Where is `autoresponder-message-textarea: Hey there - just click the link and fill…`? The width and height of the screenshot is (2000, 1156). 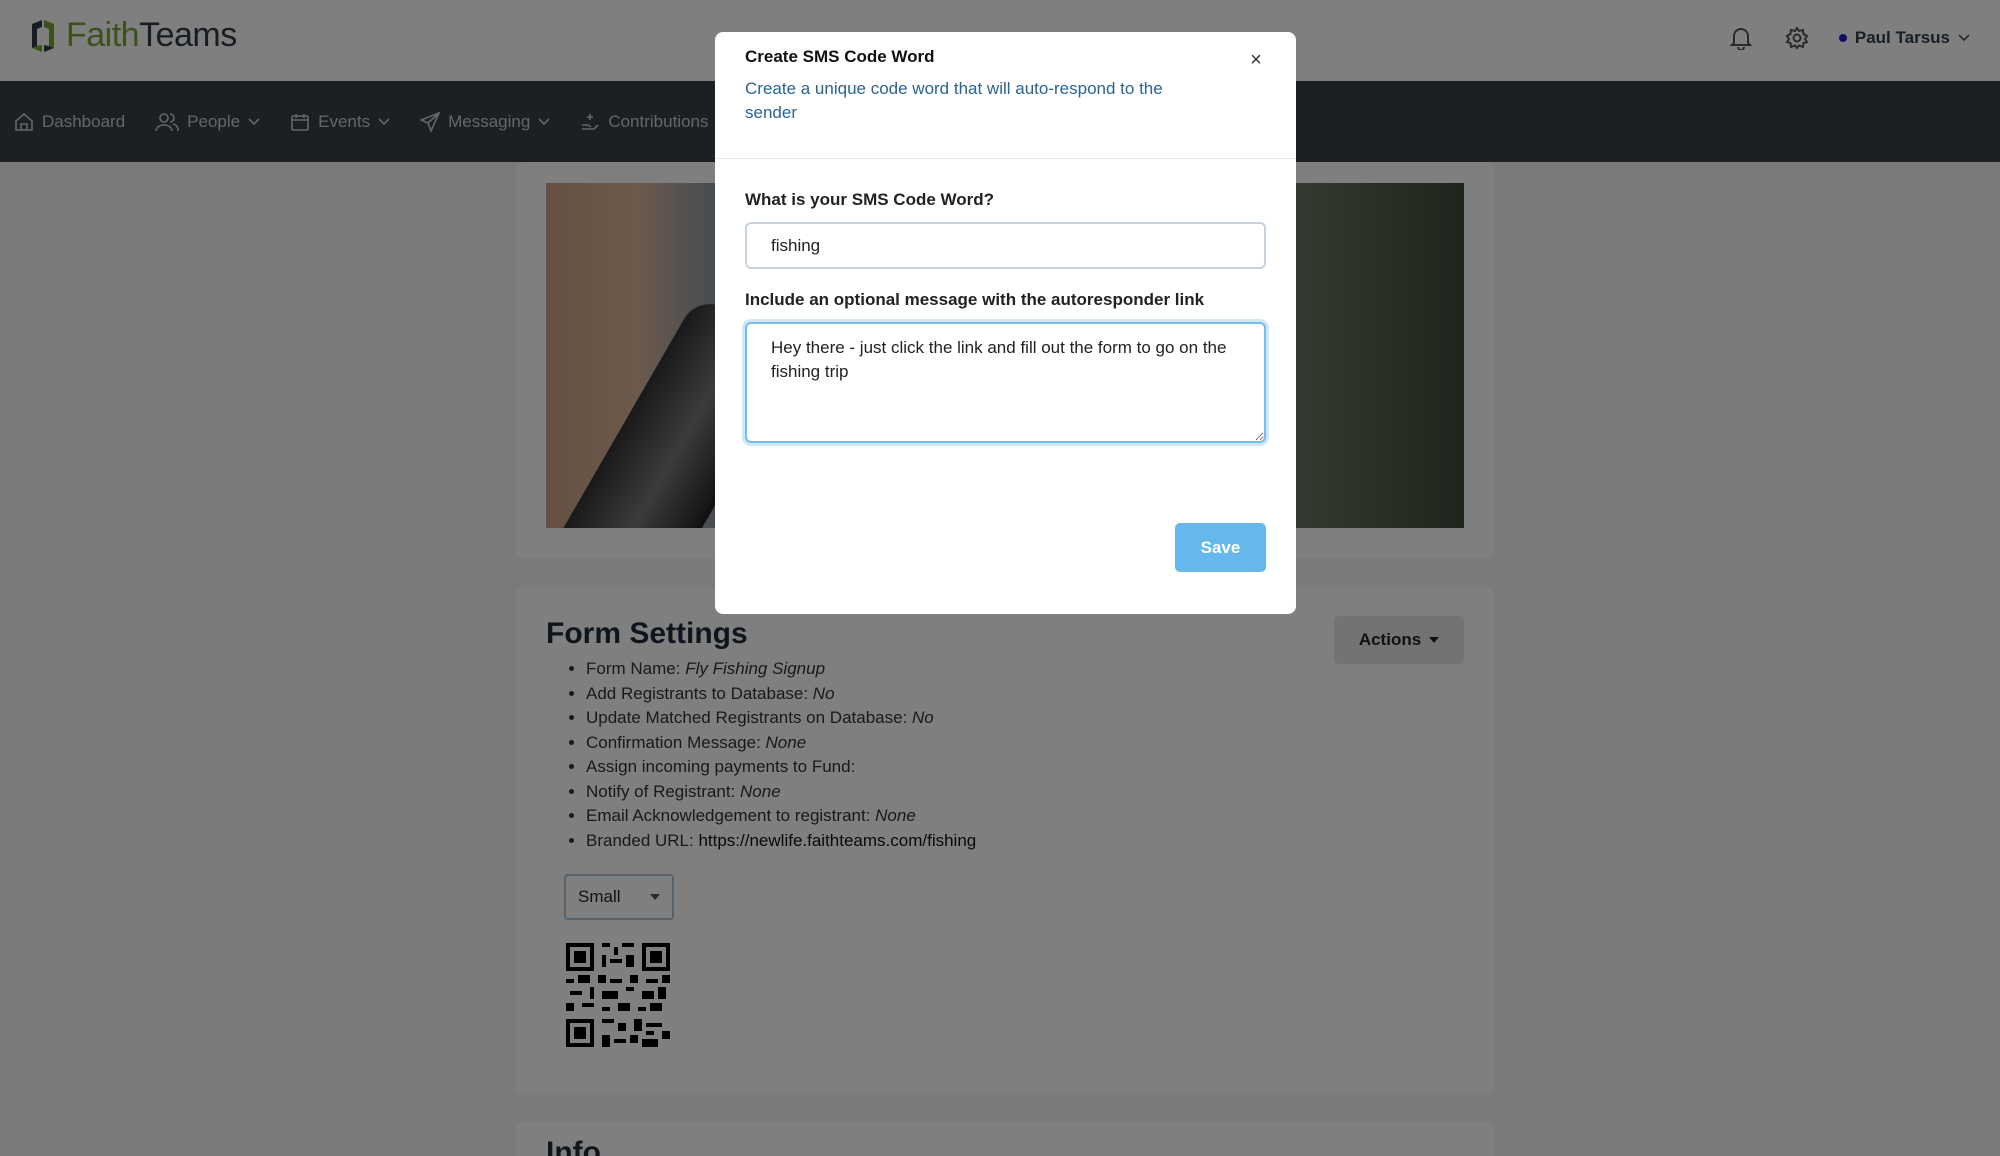 autoresponder-message-textarea: Hey there - just click the link and fill… is located at coordinates (1005, 382).